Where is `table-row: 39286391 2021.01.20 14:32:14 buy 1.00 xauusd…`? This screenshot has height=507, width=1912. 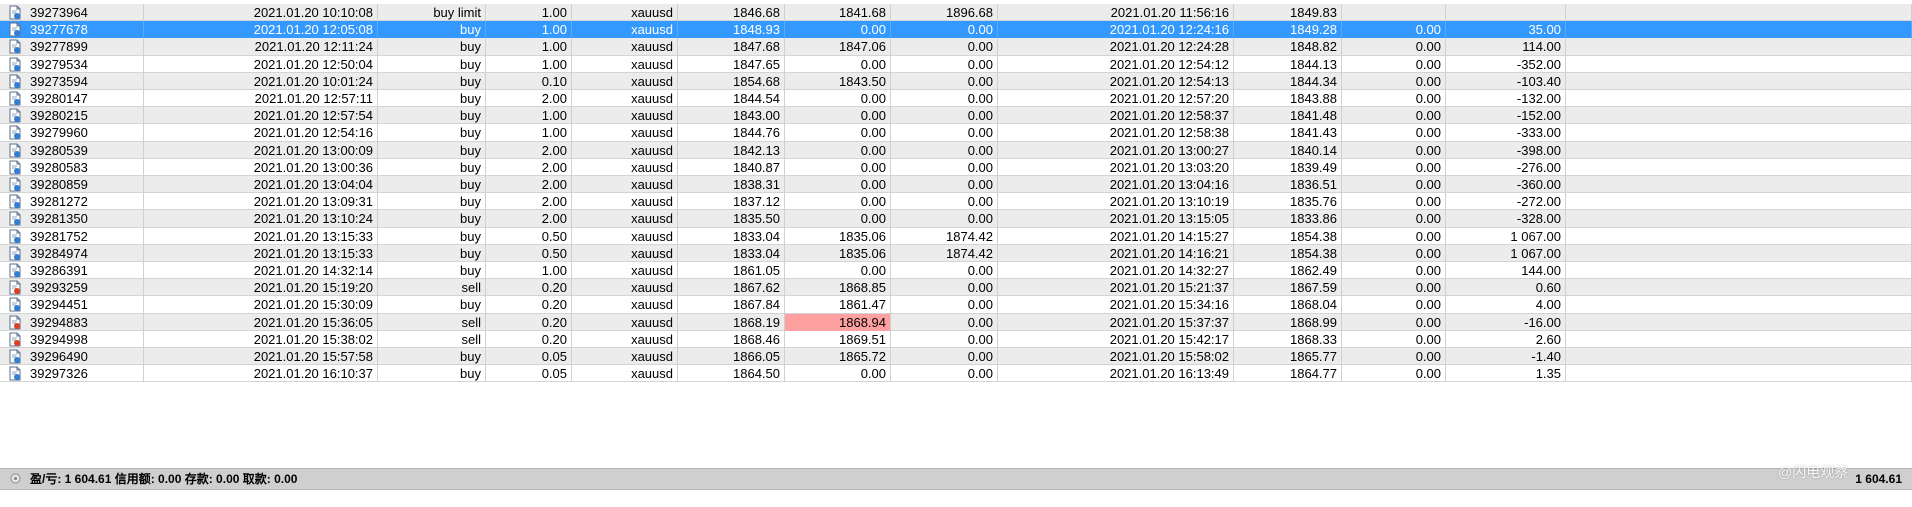
table-row: 39286391 2021.01.20 14:32:14 buy 1.00 xauusd… is located at coordinates (956, 271).